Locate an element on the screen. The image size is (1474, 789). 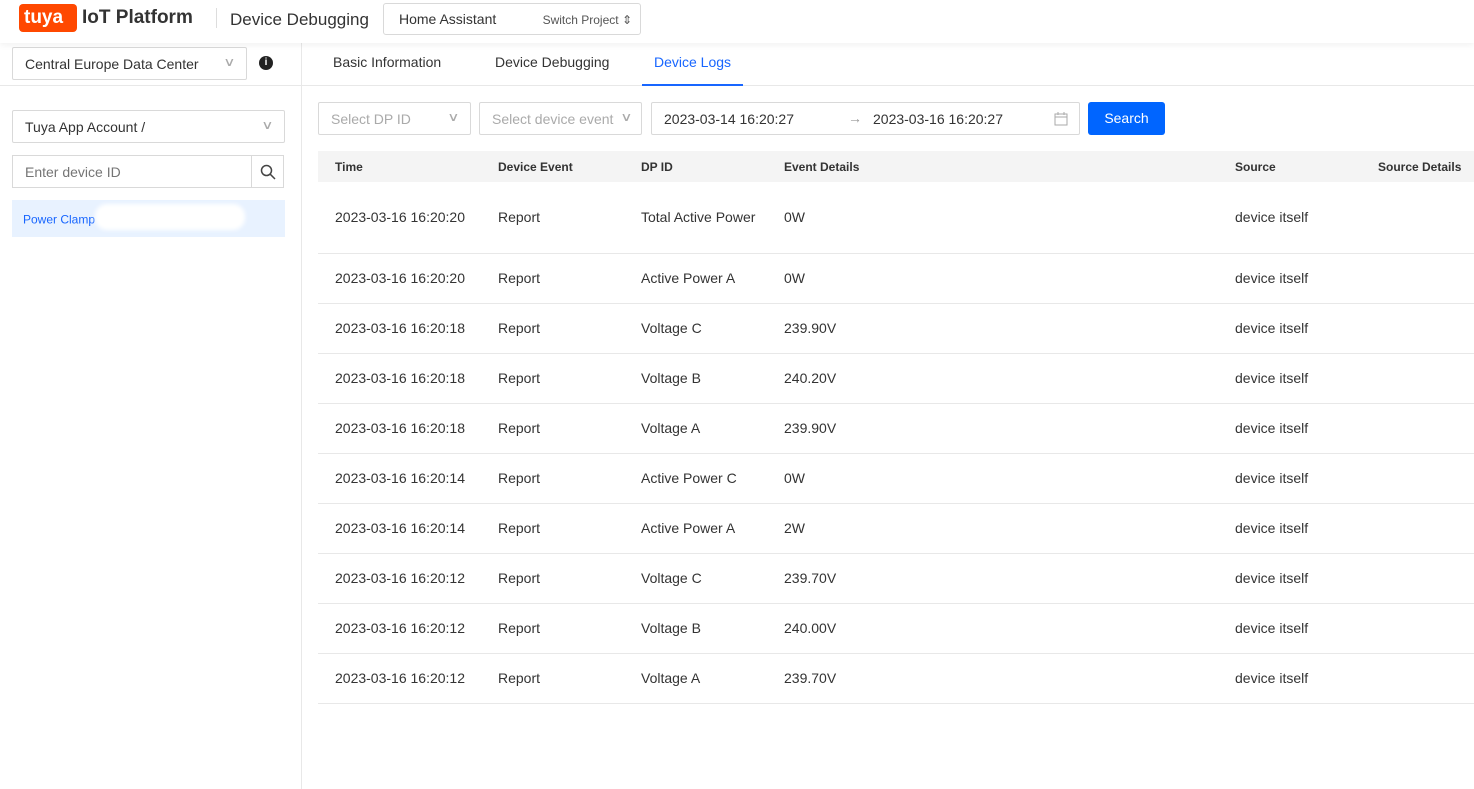
table-cell: 239.70V is located at coordinates (992, 578).